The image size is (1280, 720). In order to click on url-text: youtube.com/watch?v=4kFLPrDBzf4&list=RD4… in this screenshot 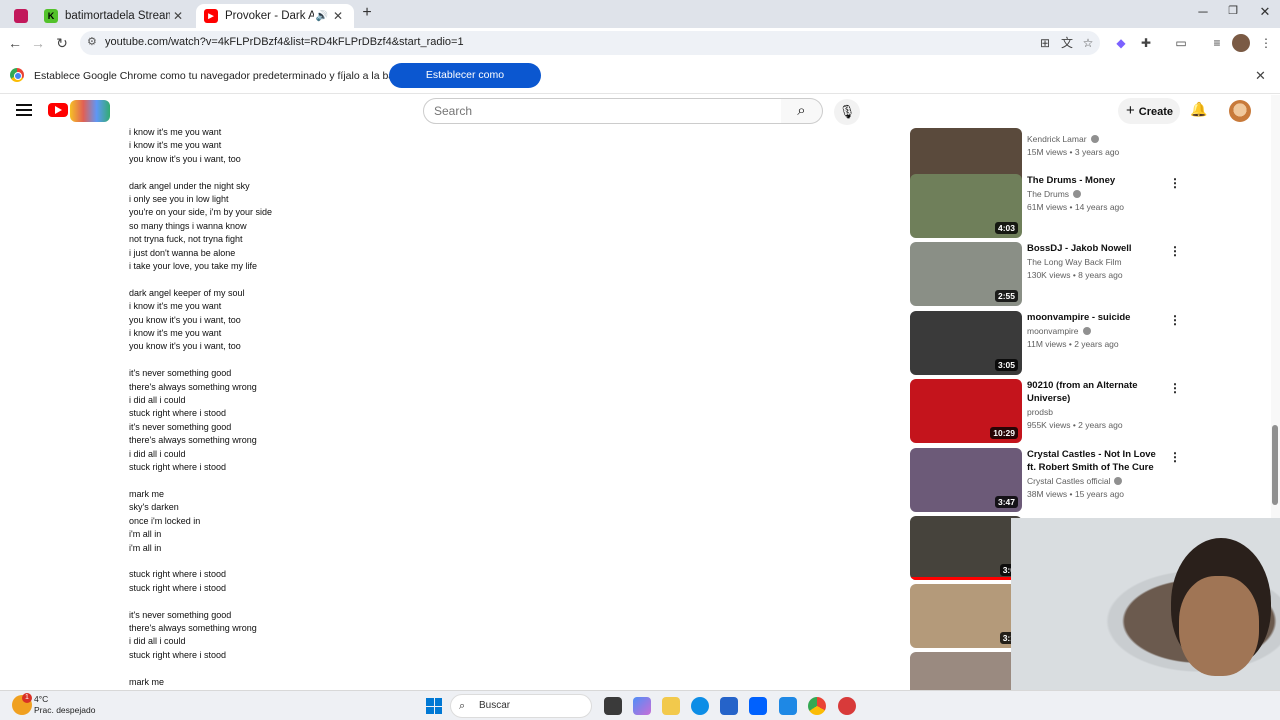, I will do `click(284, 42)`.